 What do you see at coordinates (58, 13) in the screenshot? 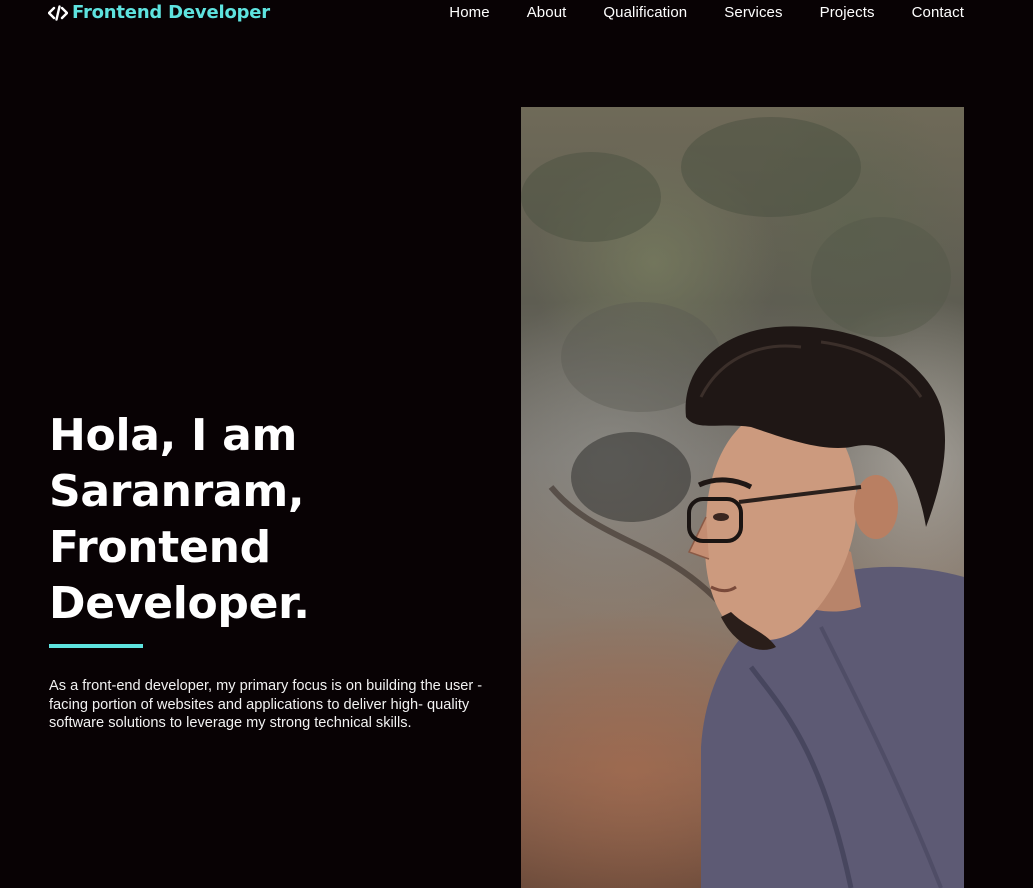
I see `code-icon` at bounding box center [58, 13].